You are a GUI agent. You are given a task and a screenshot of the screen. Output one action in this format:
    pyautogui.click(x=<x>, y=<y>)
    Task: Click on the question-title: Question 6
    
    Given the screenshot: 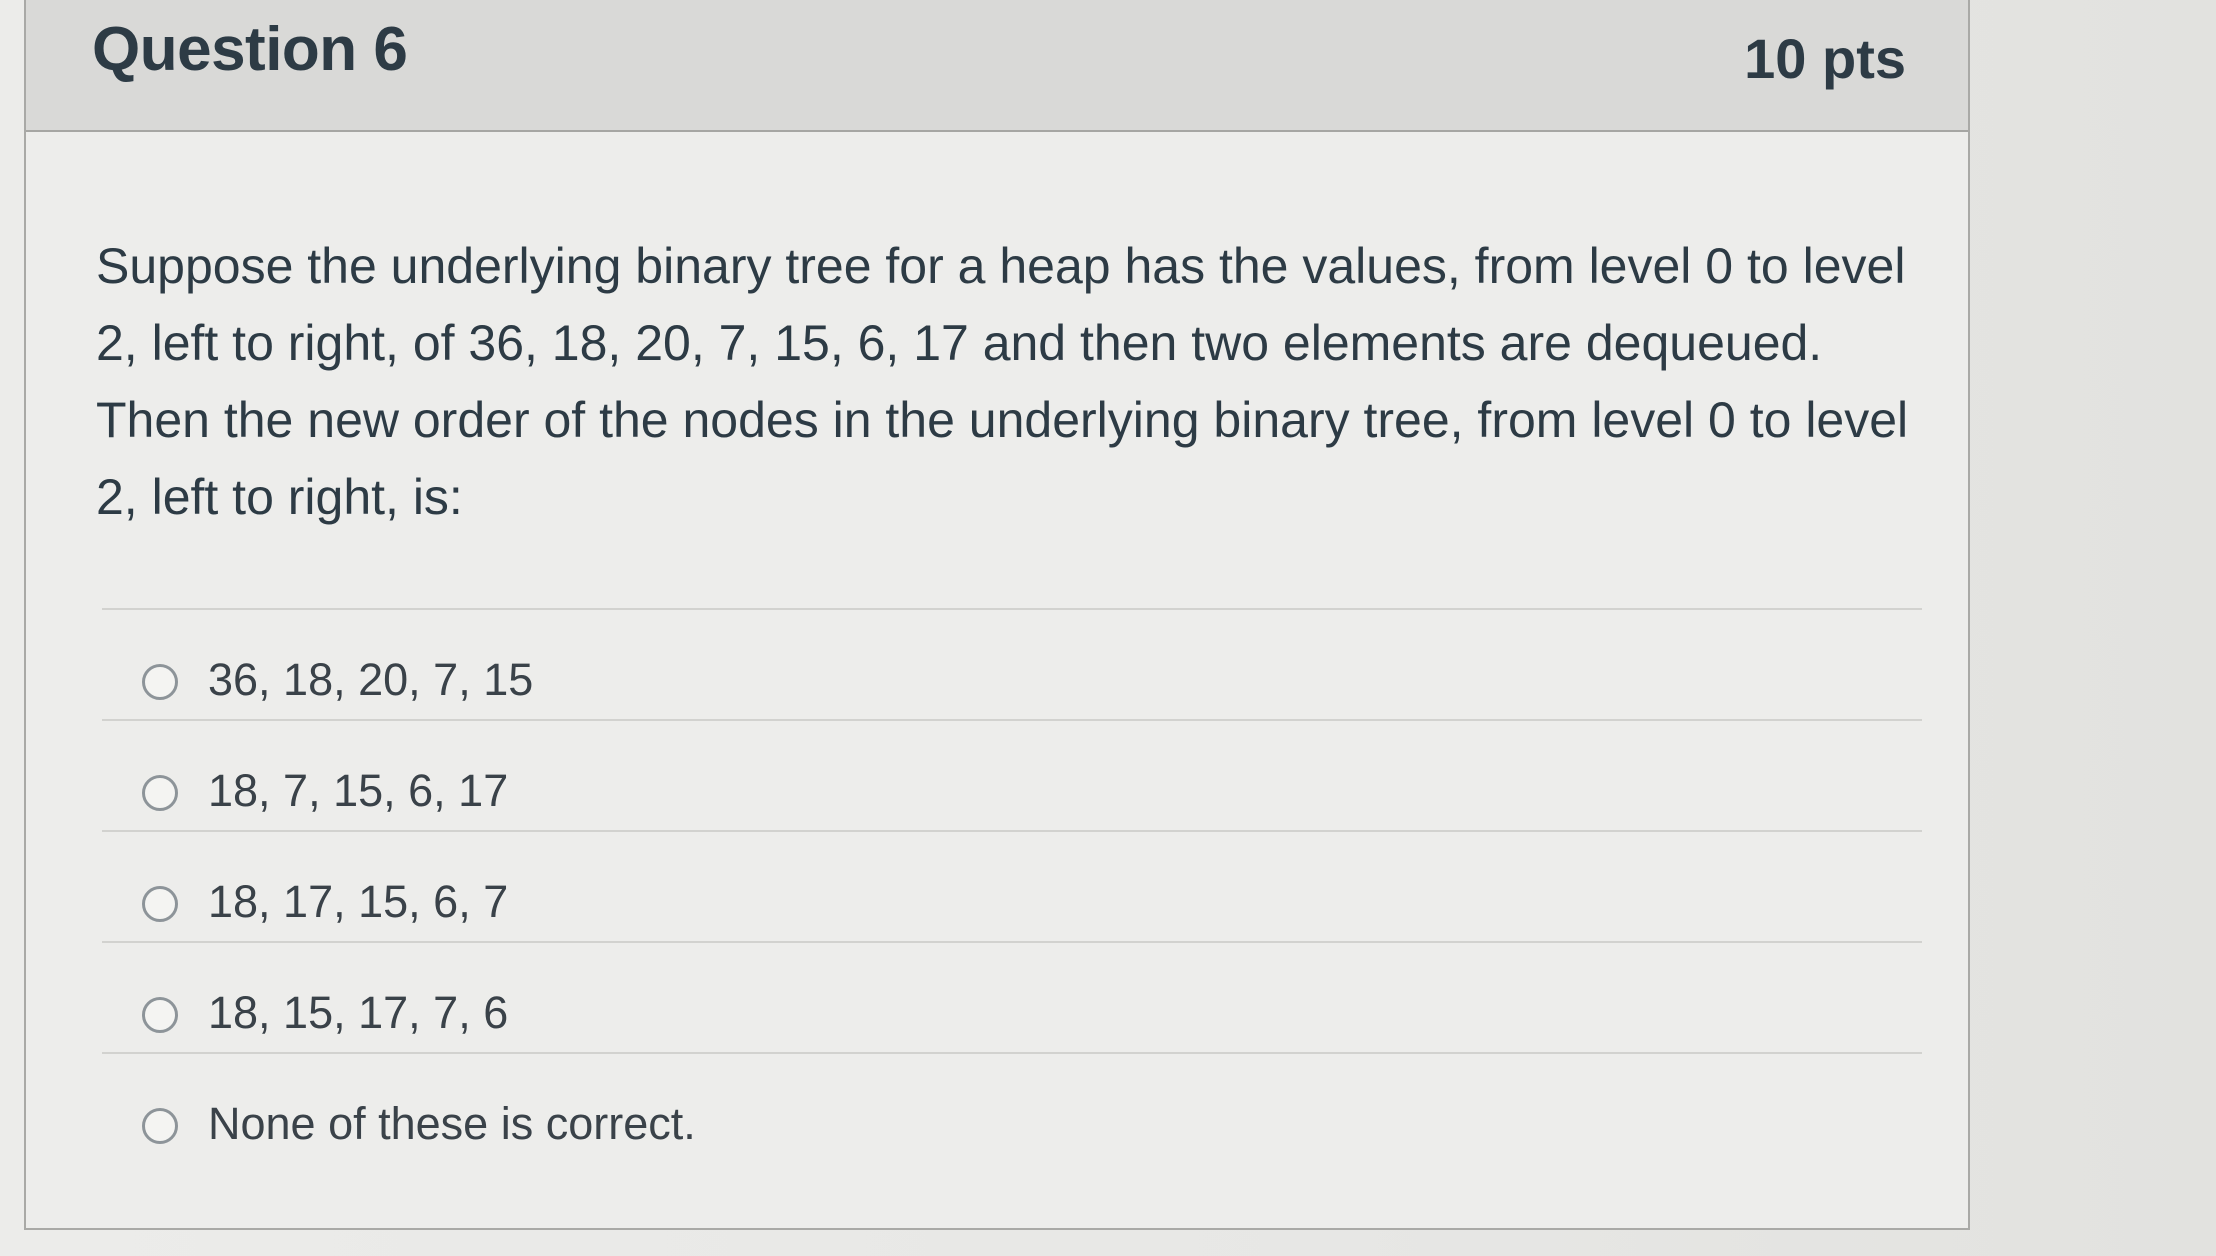 What is the action you would take?
    pyautogui.click(x=250, y=49)
    